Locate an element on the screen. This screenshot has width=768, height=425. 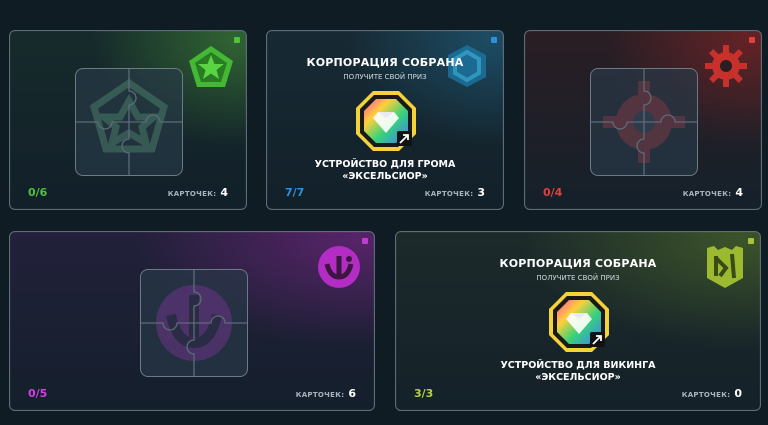
gear-emblem-icon is located at coordinates (726, 66).